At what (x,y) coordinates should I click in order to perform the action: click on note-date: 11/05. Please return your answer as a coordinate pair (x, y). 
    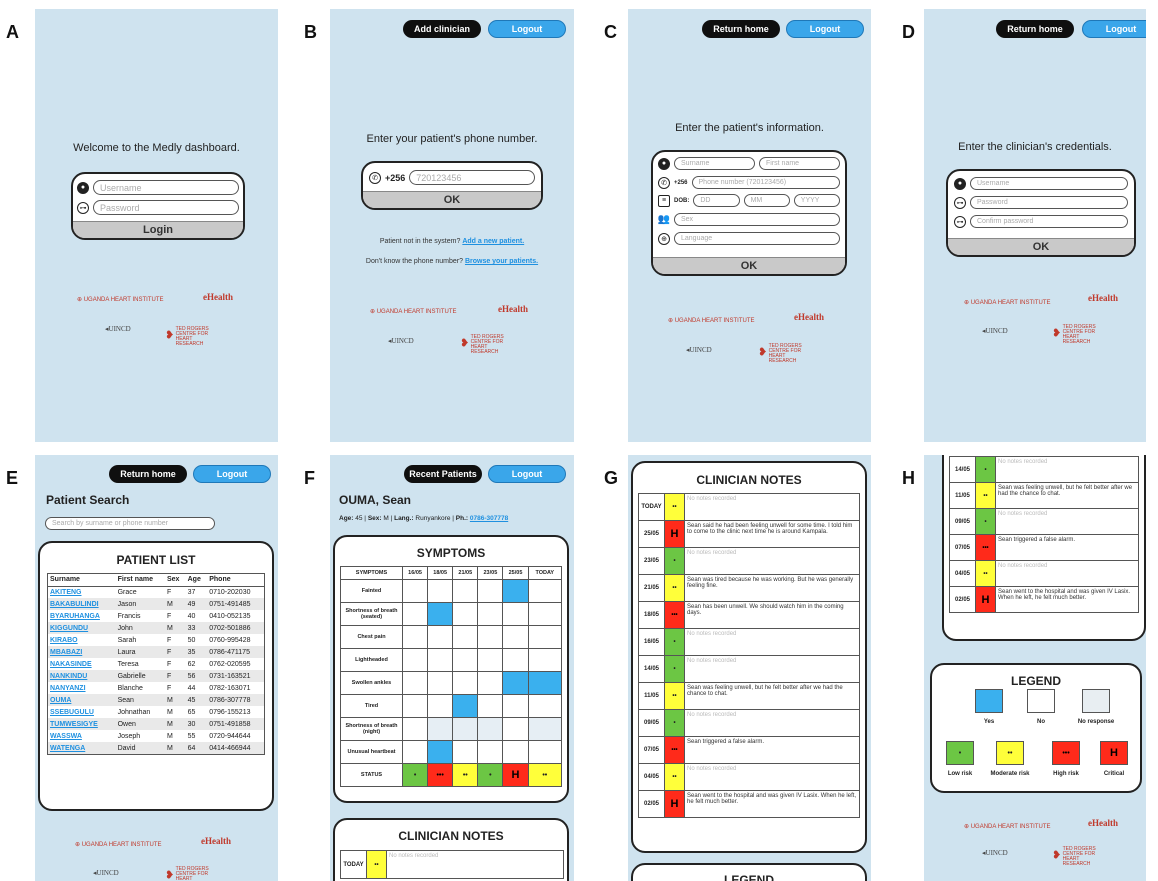
    Looking at the image, I should click on (962, 495).